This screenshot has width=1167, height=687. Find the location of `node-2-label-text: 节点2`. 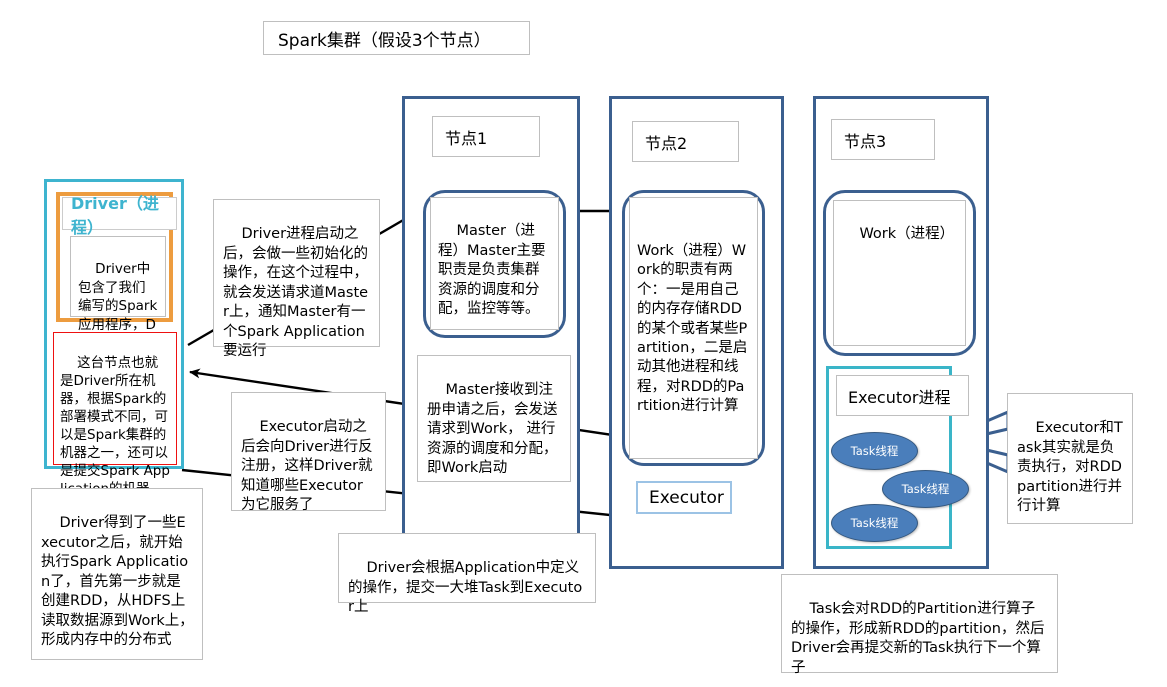

node-2-label-text: 节点2 is located at coordinates (666, 143).